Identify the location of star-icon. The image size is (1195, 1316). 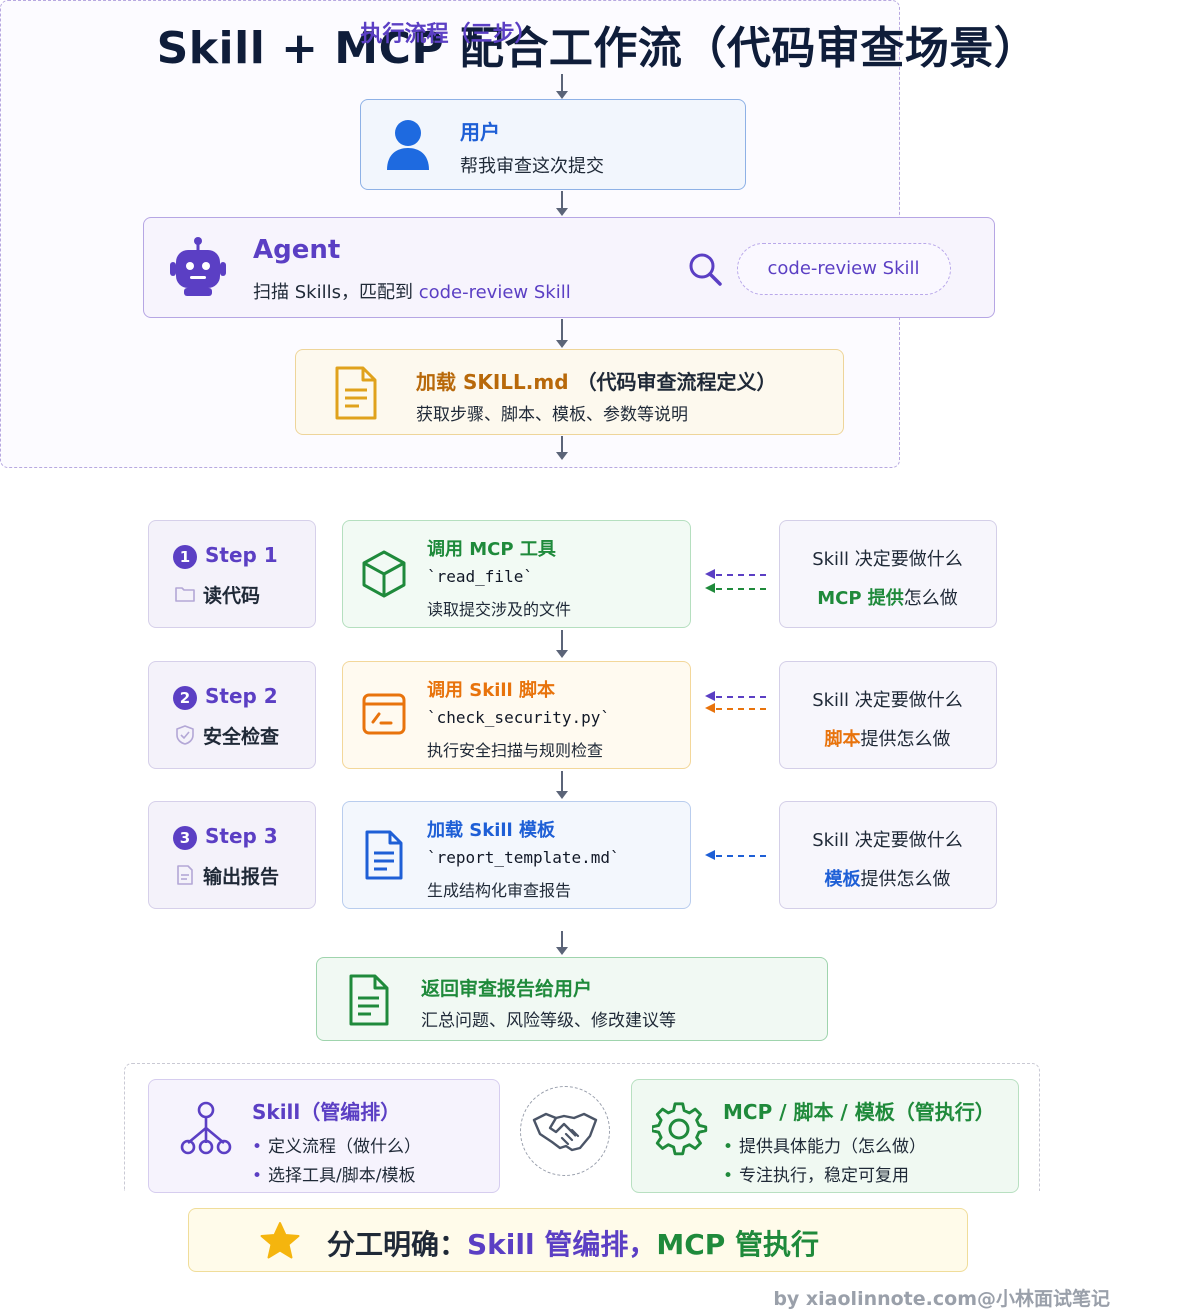
(280, 1240).